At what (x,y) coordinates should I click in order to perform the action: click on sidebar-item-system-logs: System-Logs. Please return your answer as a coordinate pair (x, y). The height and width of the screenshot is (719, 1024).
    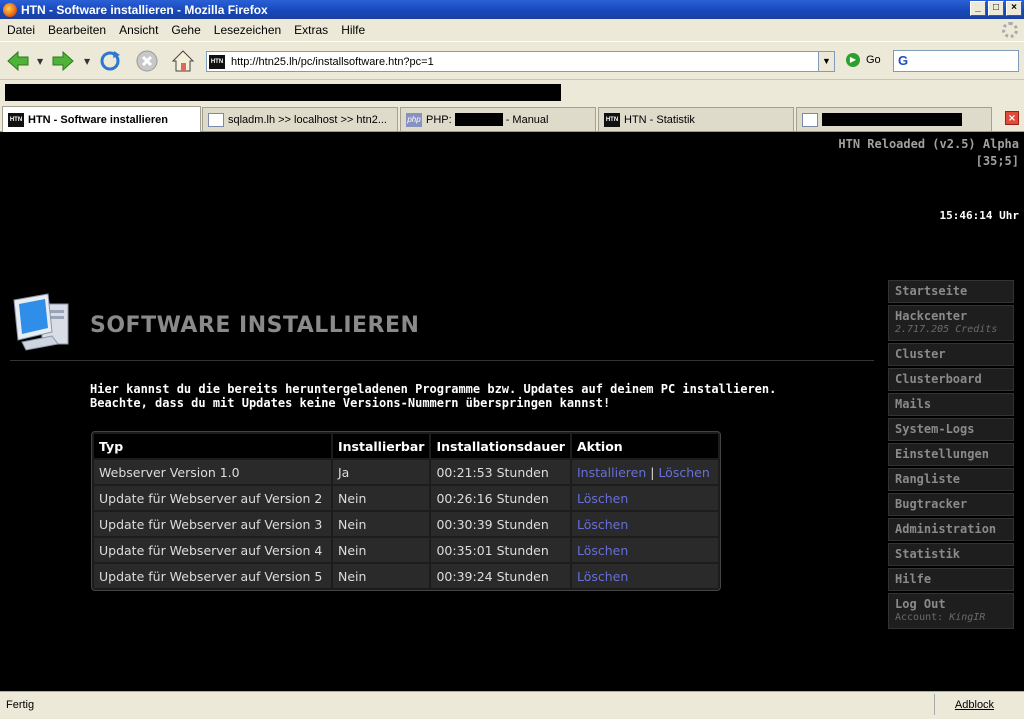
    Looking at the image, I should click on (951, 429).